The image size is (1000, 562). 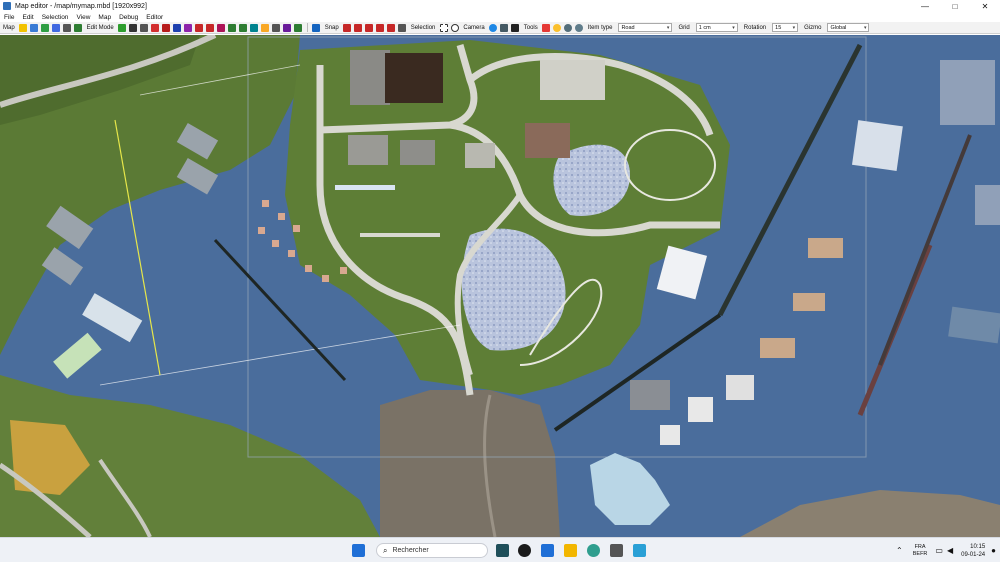 What do you see at coordinates (380, 27) in the screenshot?
I see `snap-grid-icon` at bounding box center [380, 27].